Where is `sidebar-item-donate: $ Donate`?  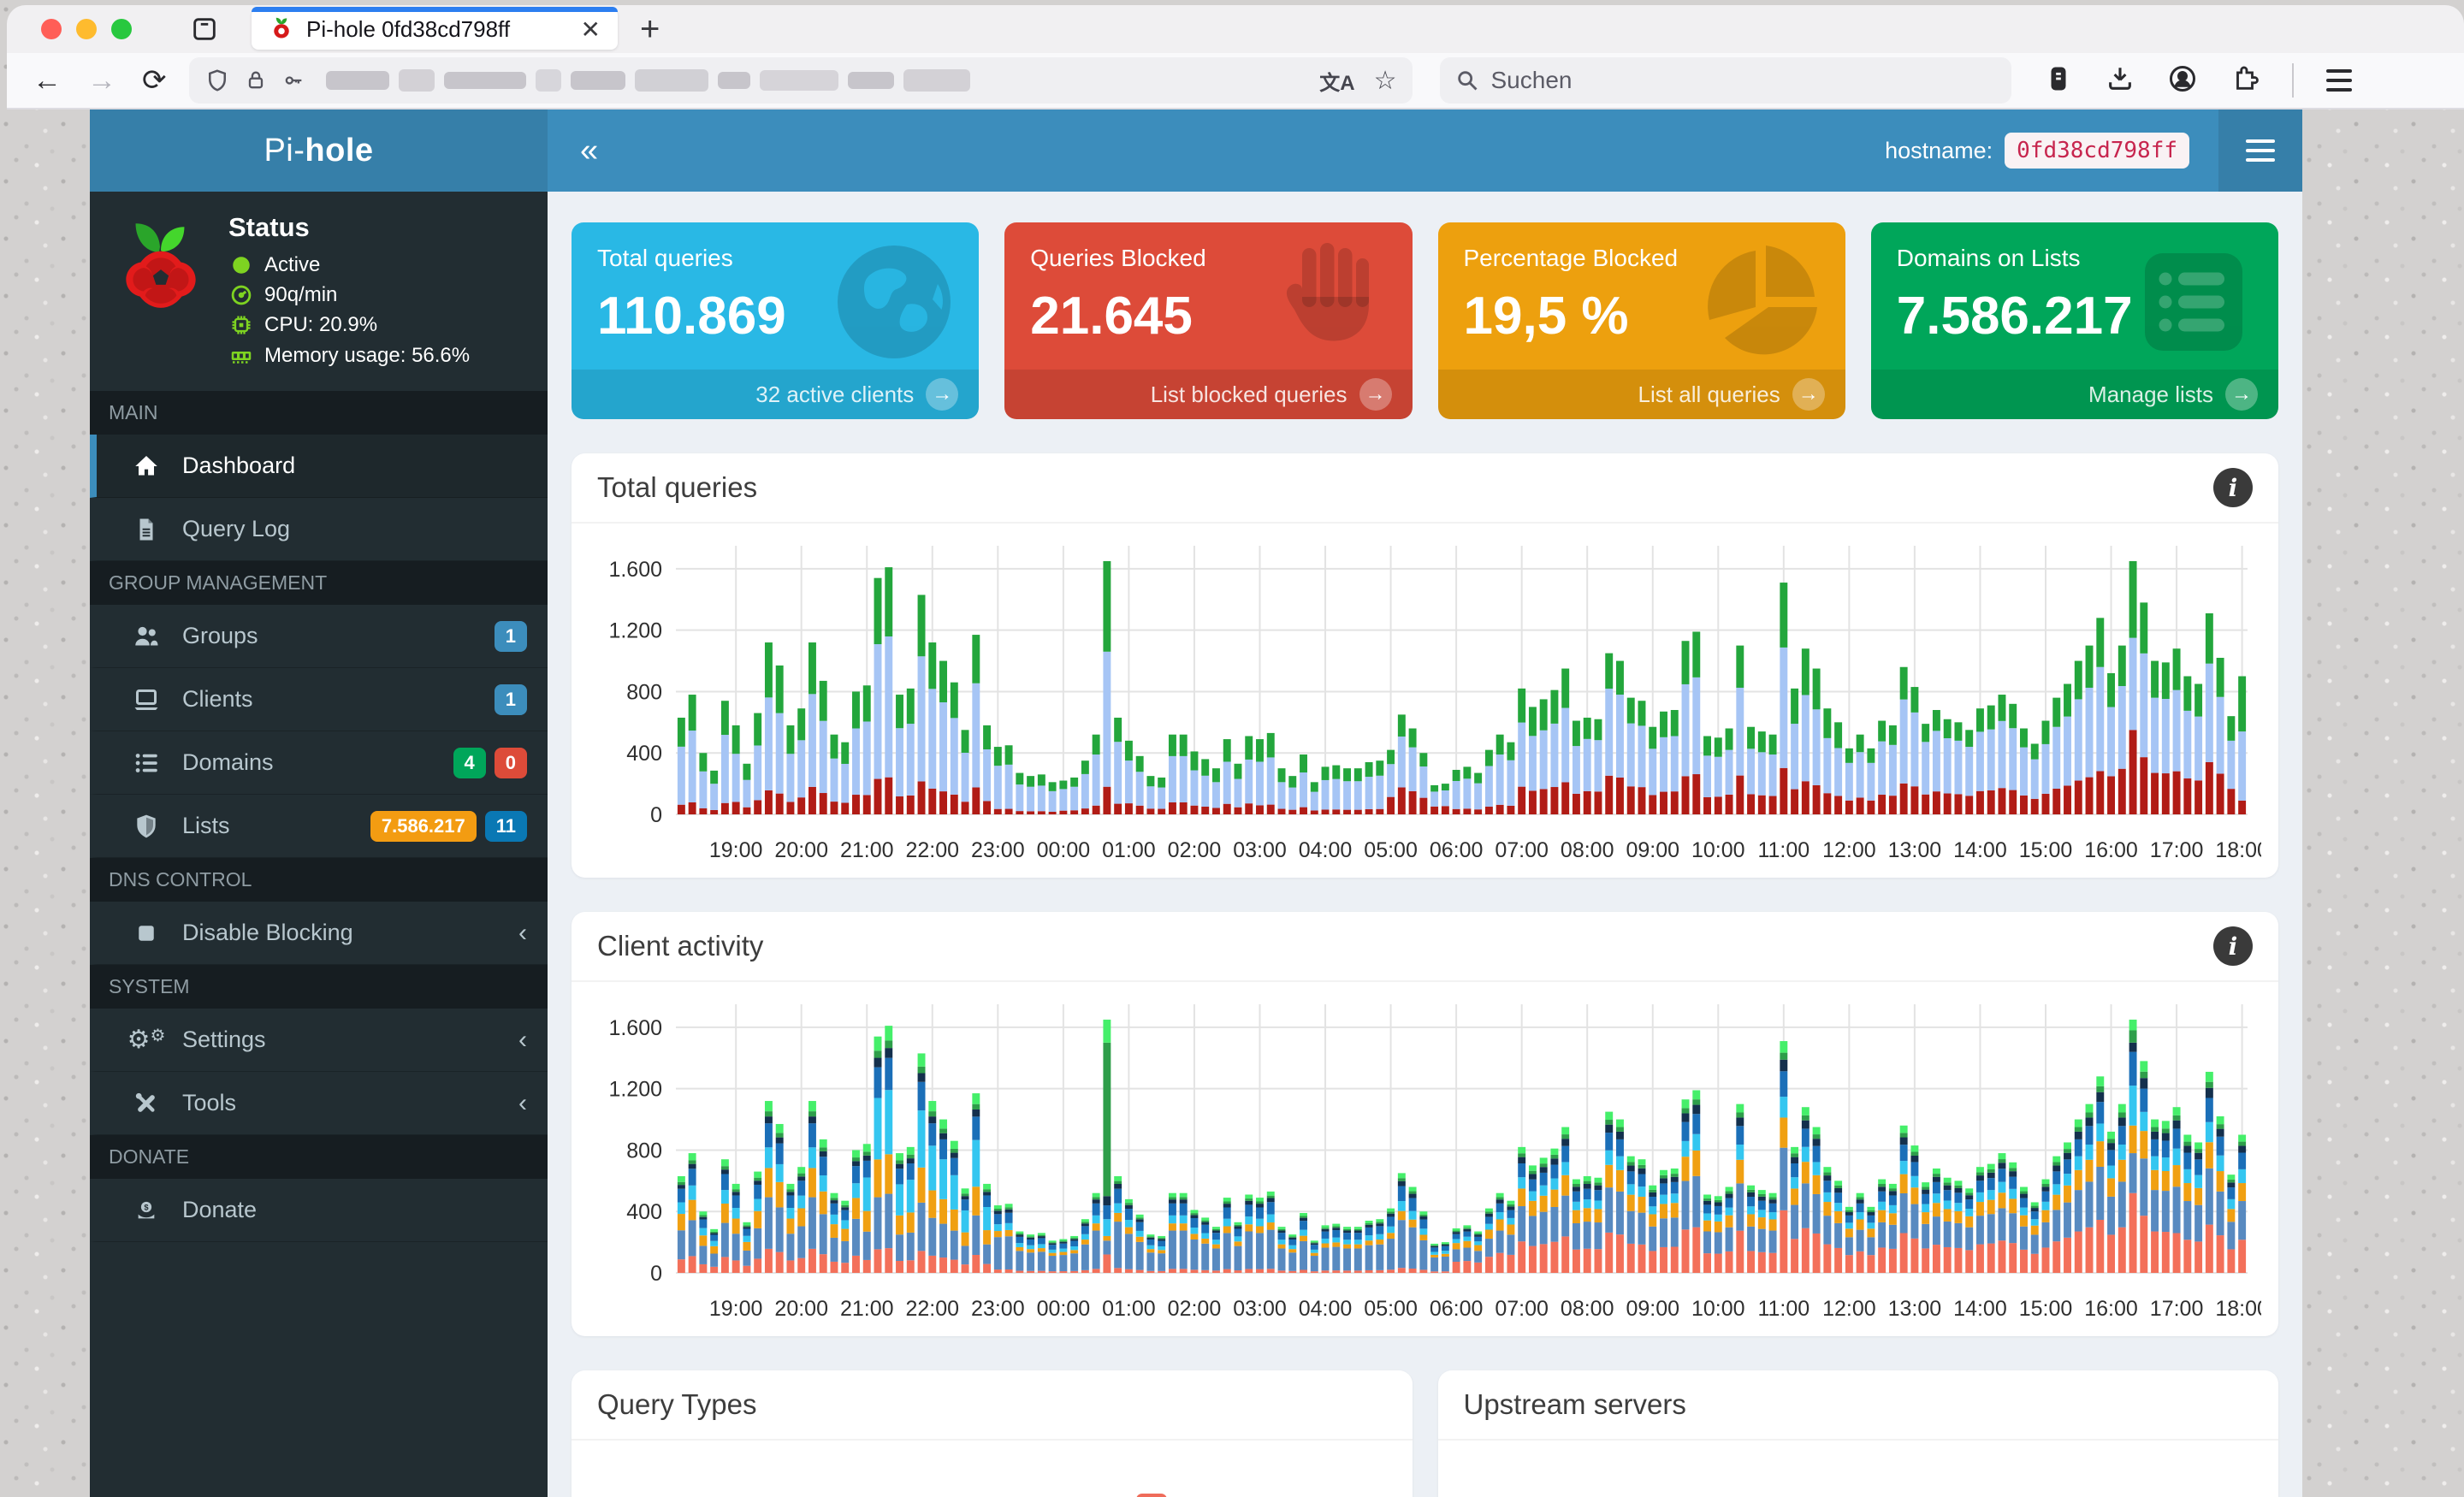 sidebar-item-donate: $ Donate is located at coordinates (319, 1210).